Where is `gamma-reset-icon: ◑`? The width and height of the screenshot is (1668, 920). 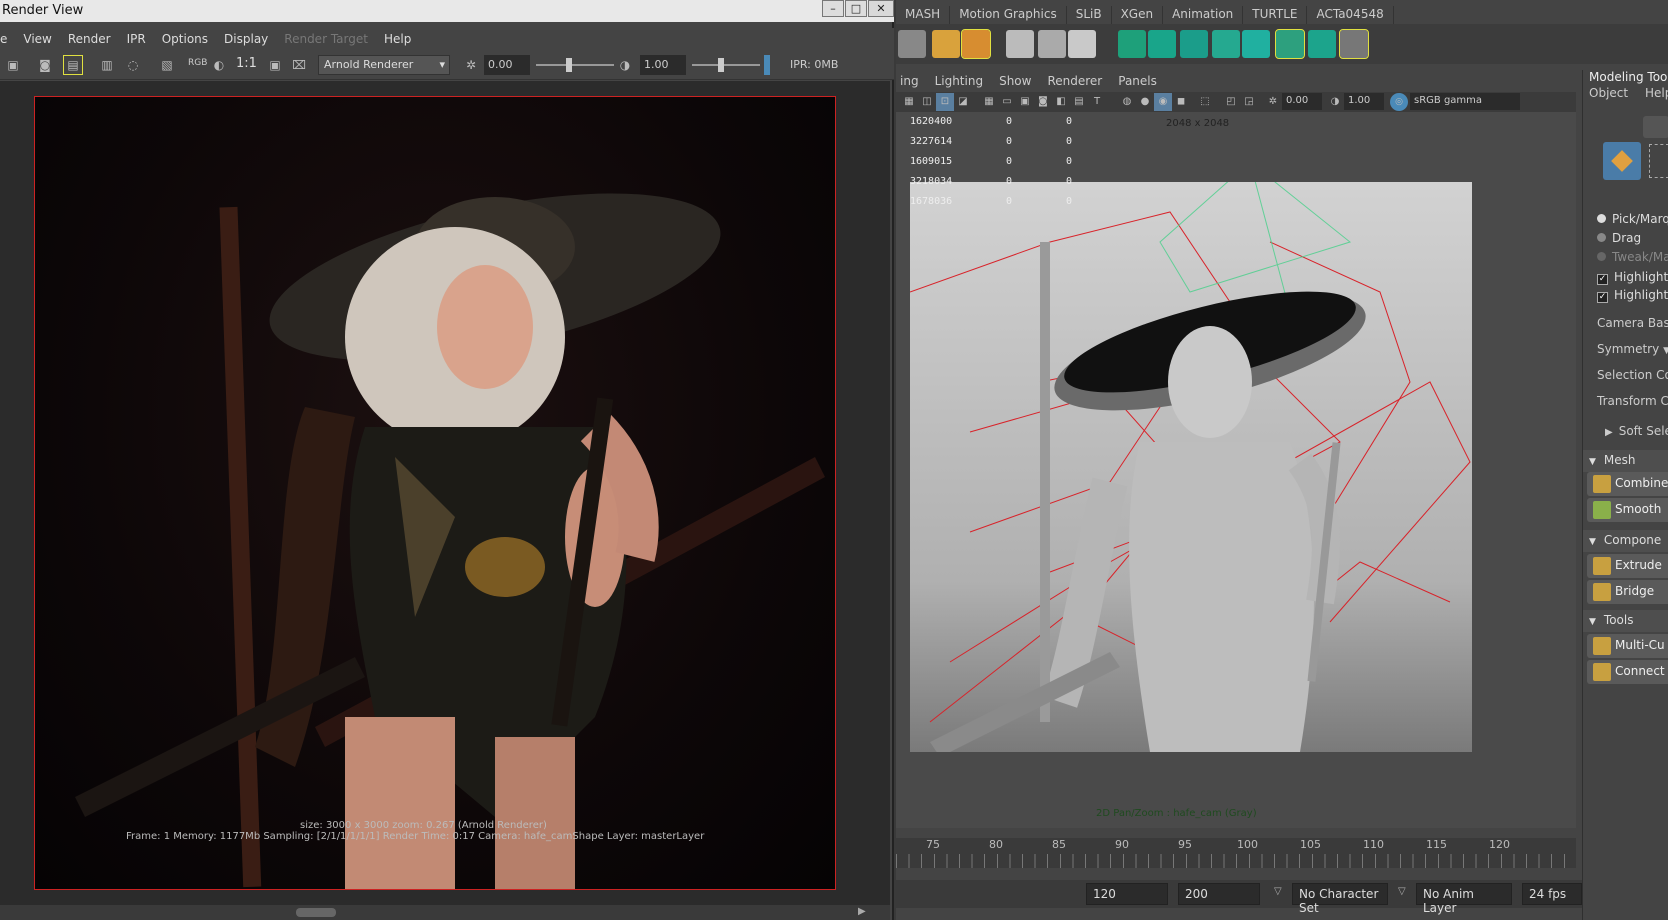 gamma-reset-icon: ◑ is located at coordinates (625, 65).